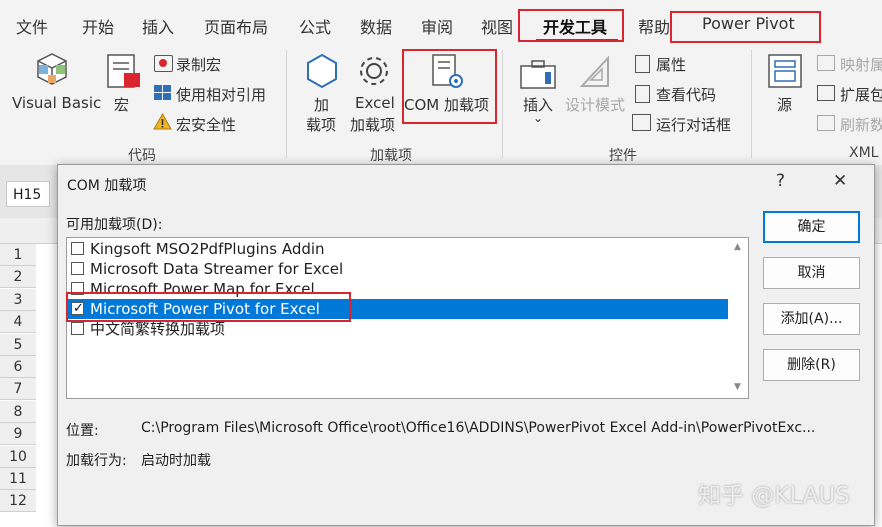 Image resolution: width=882 pixels, height=527 pixels. I want to click on properties-button: 属性, so click(671, 64).